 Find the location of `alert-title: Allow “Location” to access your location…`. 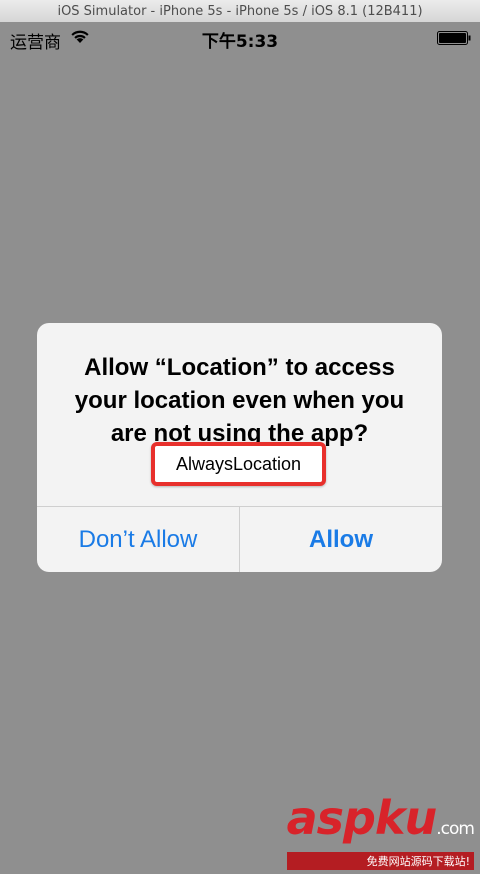

alert-title: Allow “Location” to access your location… is located at coordinates (239, 400).